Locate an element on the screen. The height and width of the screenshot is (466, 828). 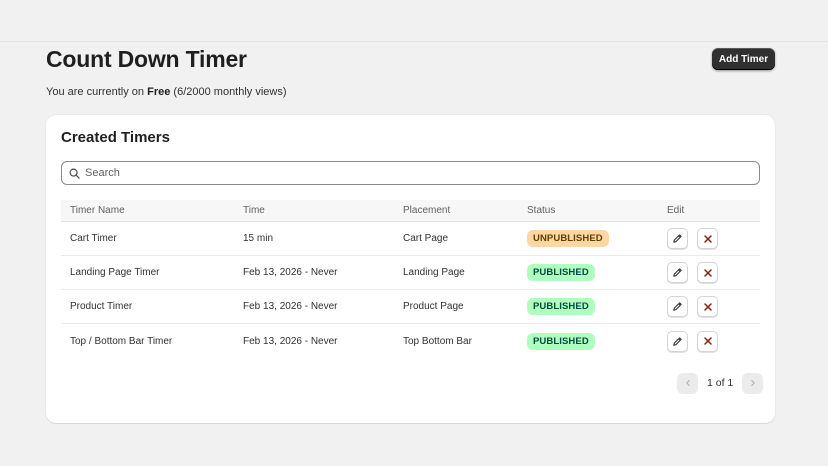
column-header-timer-name: Timer Name is located at coordinates (97, 210).